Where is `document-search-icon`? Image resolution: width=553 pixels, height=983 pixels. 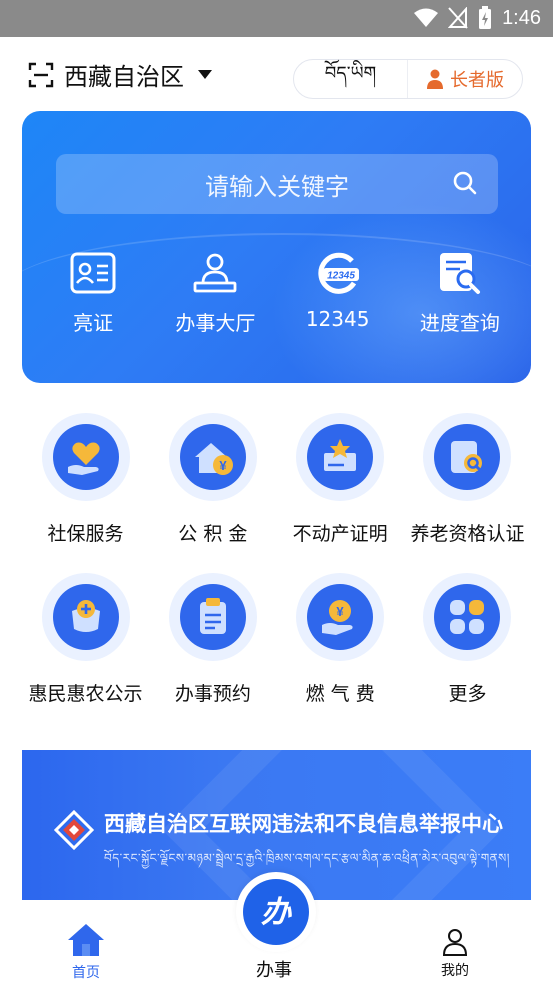
document-search-icon is located at coordinates (467, 457).